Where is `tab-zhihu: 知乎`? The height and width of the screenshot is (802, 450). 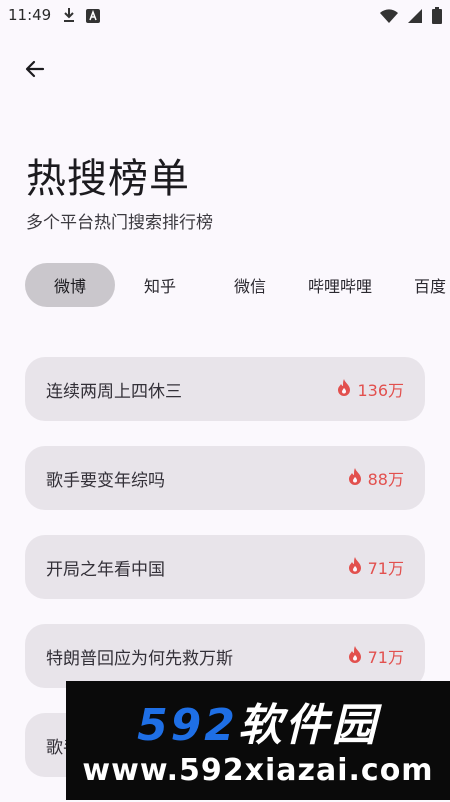
tab-zhihu: 知乎 is located at coordinates (160, 285).